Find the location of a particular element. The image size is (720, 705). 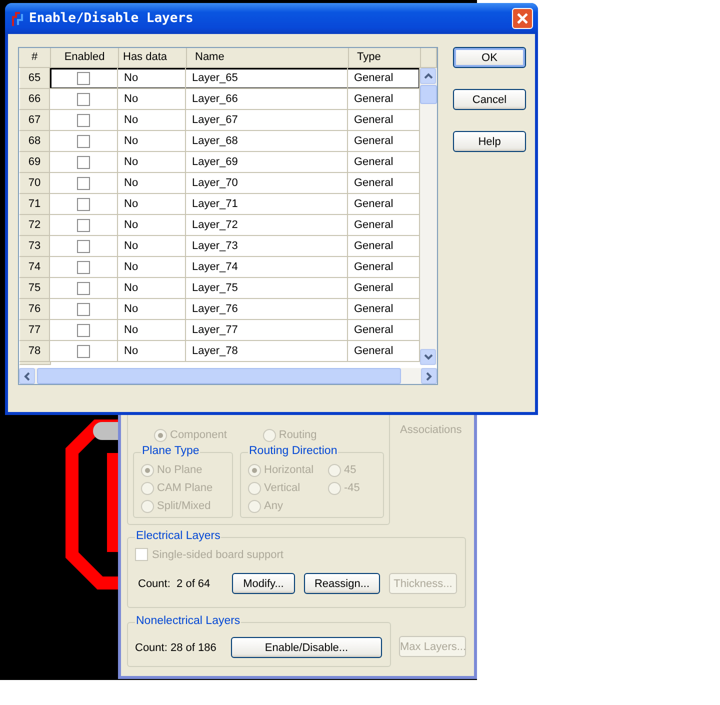

count-label: Count: 28 of 186 is located at coordinates (176, 648).